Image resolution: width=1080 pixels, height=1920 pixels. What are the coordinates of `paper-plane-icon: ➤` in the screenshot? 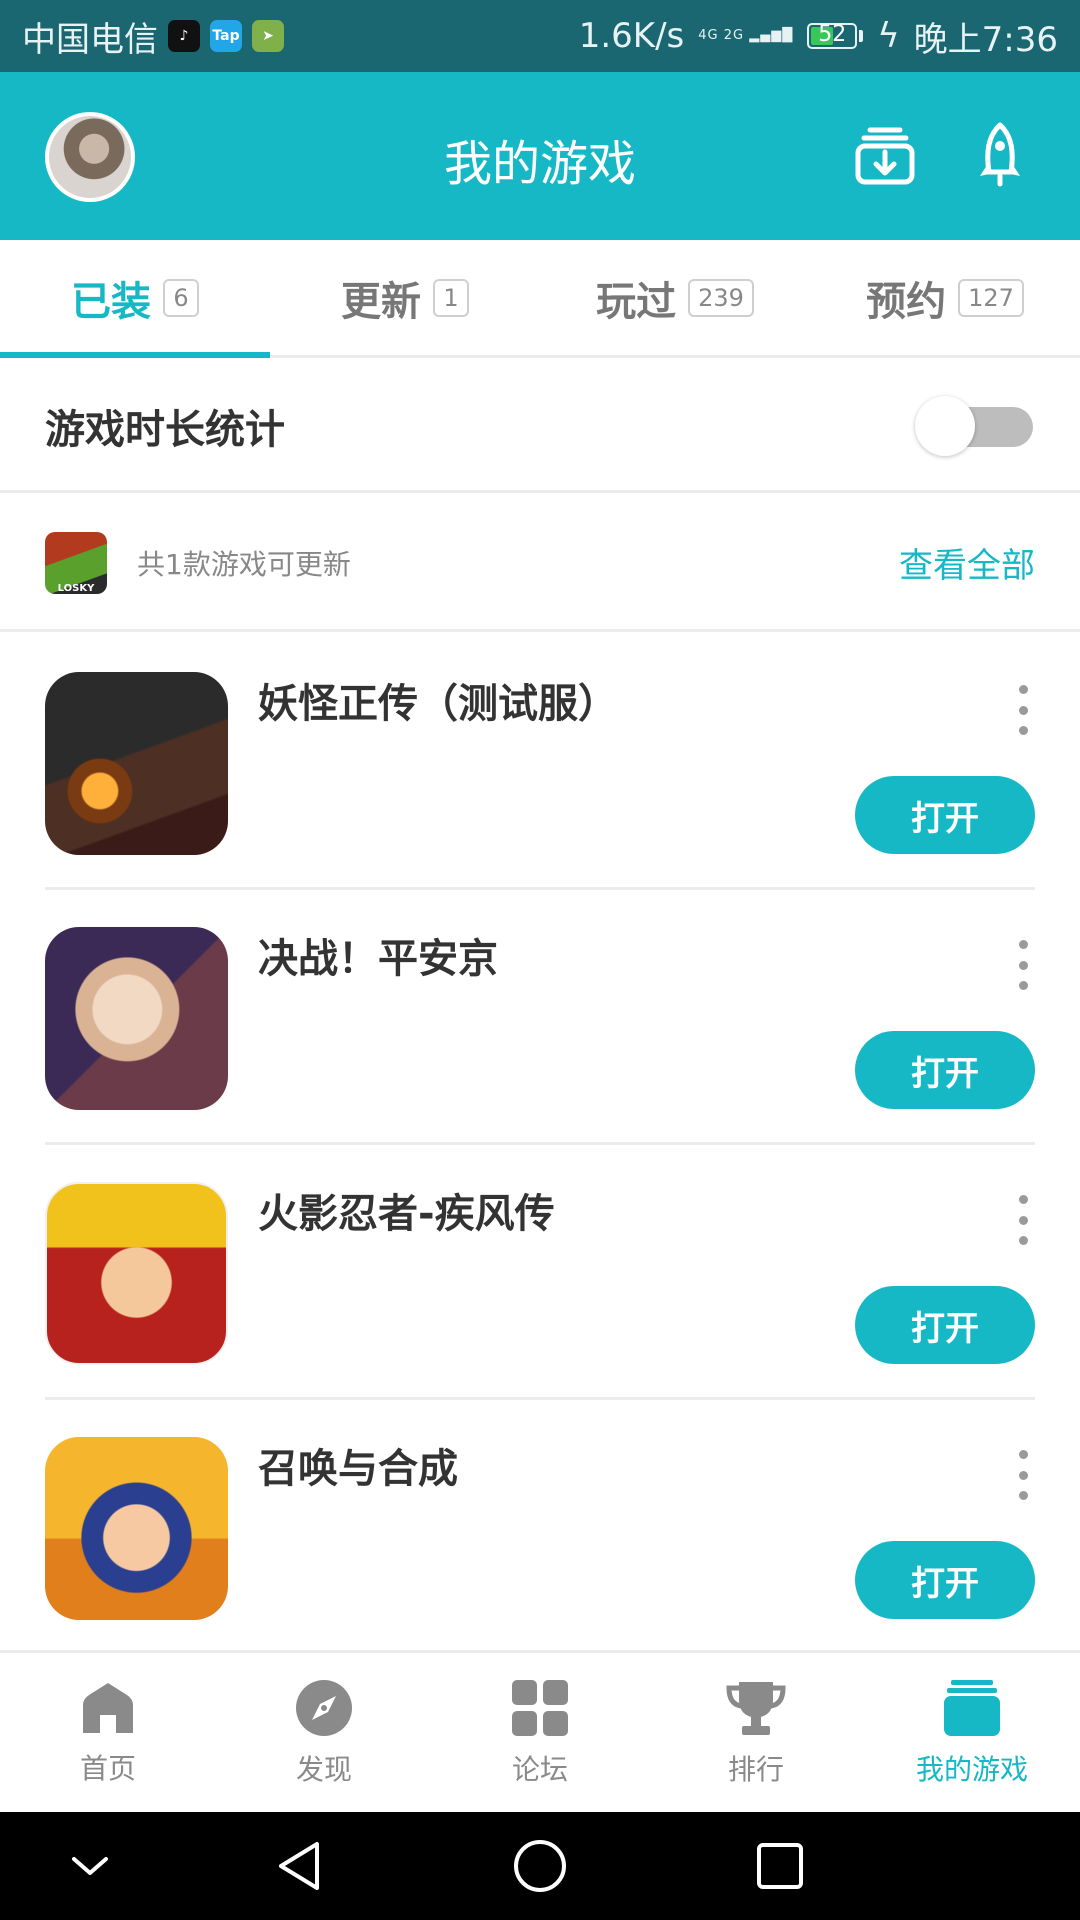 It's located at (268, 36).